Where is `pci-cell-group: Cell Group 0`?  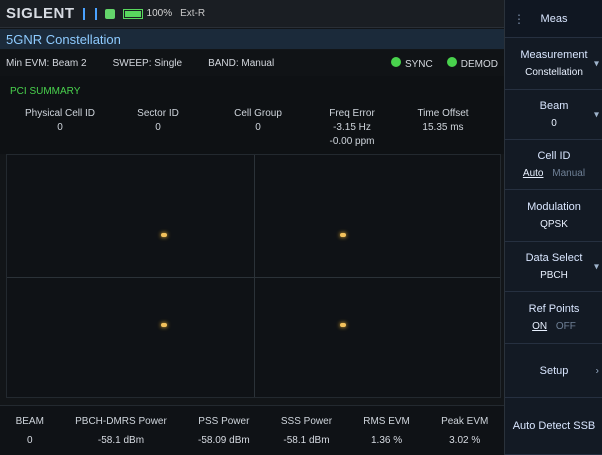 pci-cell-group: Cell Group 0 is located at coordinates (258, 120).